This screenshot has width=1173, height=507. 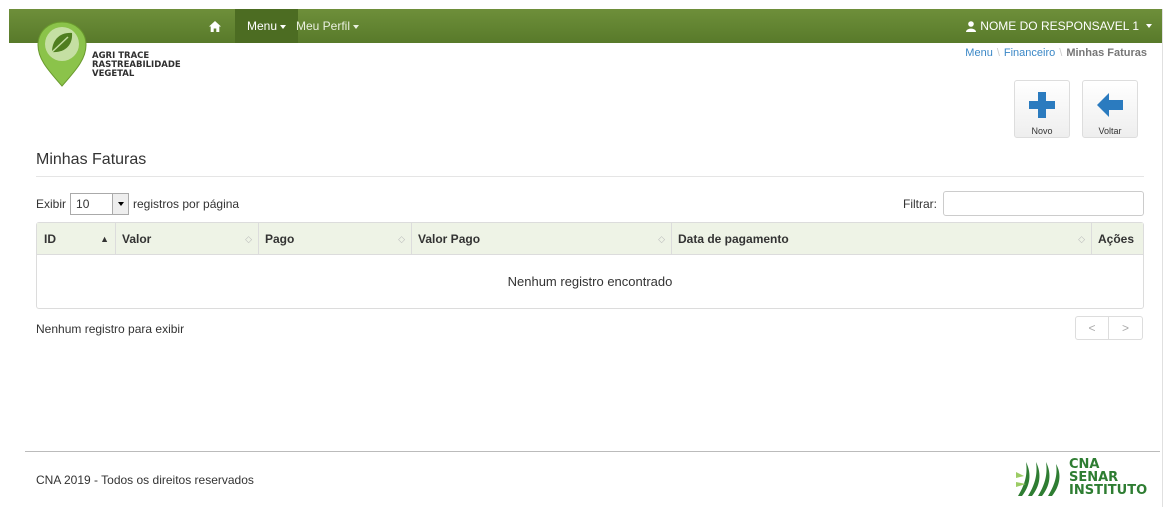 I want to click on column-header-pago: Pago ◇, so click(x=334, y=239).